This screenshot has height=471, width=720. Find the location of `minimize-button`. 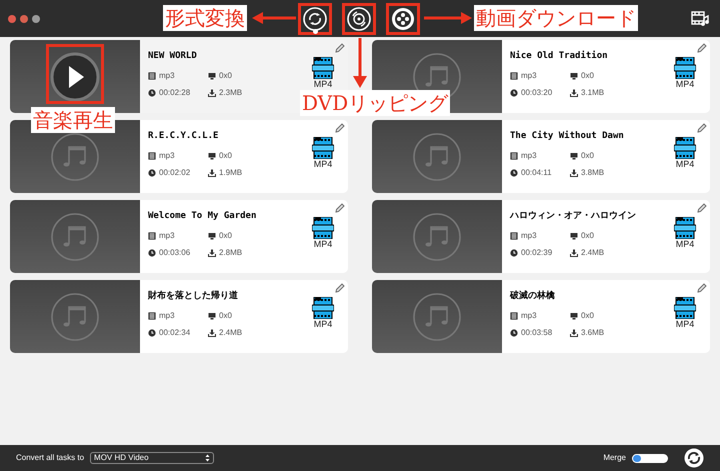

minimize-button is located at coordinates (24, 18).